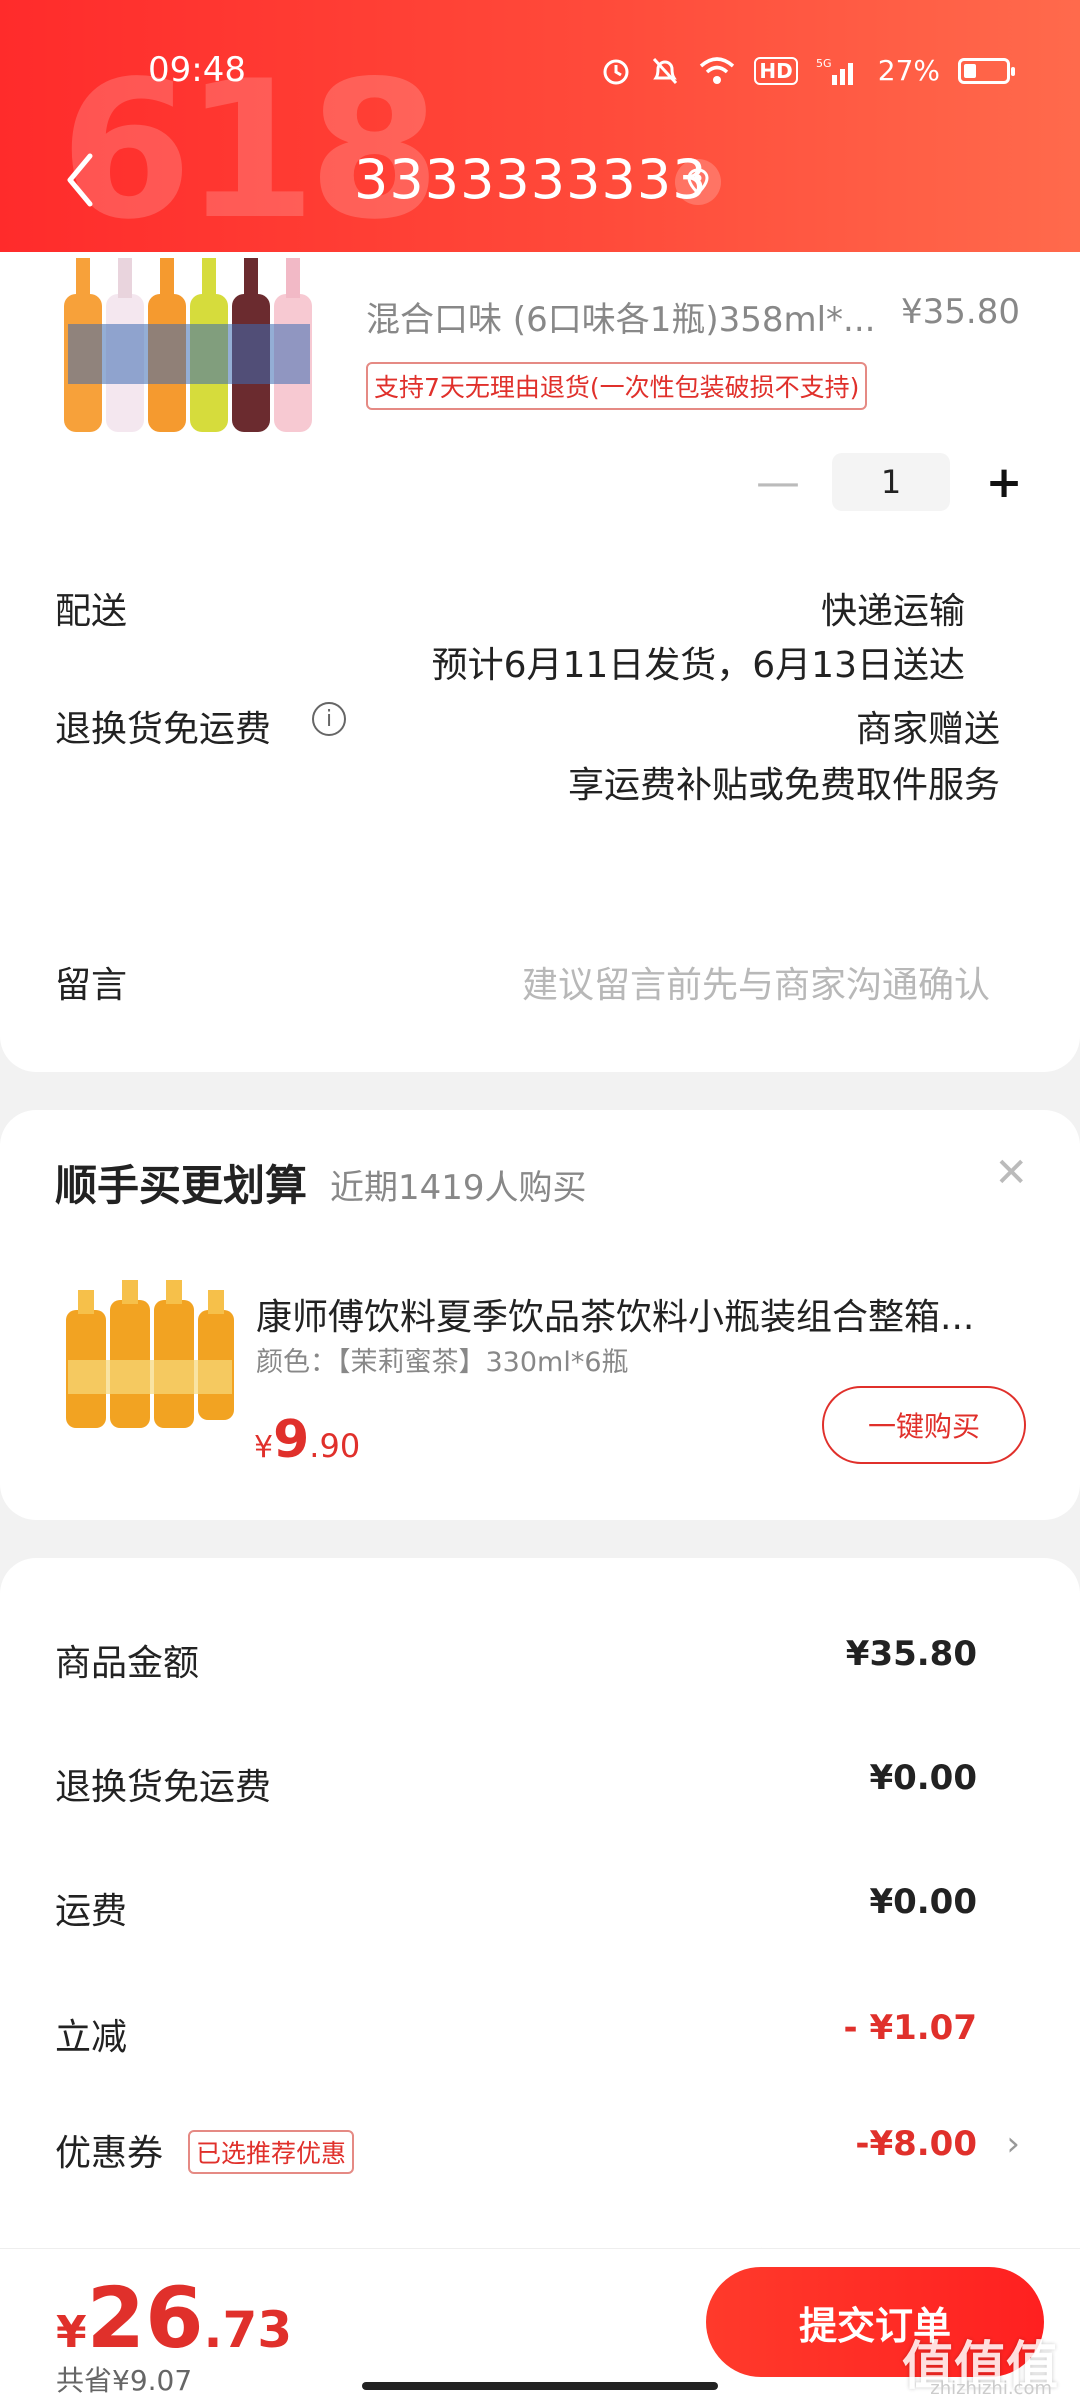  What do you see at coordinates (910, 2028) in the screenshot?
I see `summary-value: - ¥1.07` at bounding box center [910, 2028].